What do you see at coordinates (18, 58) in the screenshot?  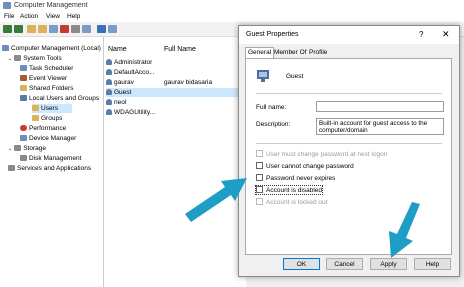 I see `tools-icon` at bounding box center [18, 58].